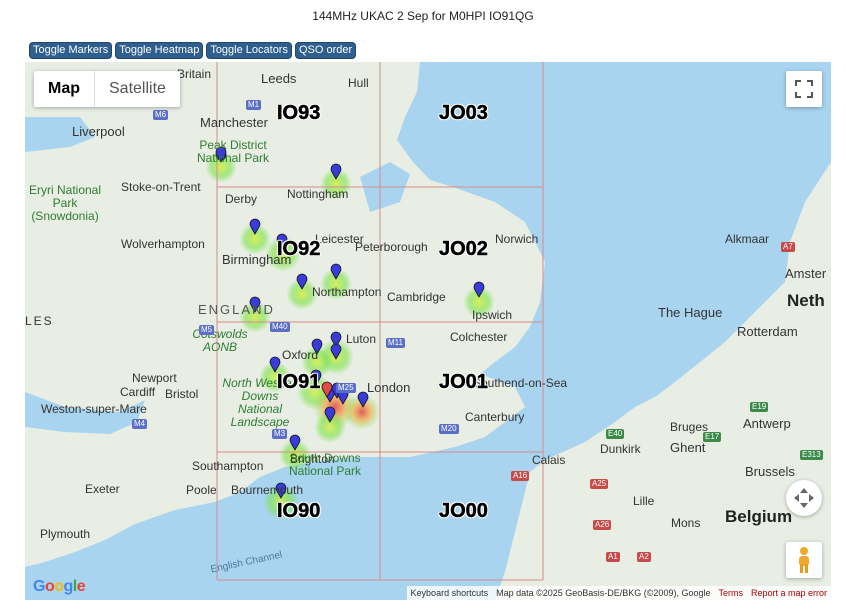  What do you see at coordinates (389, 387) in the screenshot?
I see `place-london: London` at bounding box center [389, 387].